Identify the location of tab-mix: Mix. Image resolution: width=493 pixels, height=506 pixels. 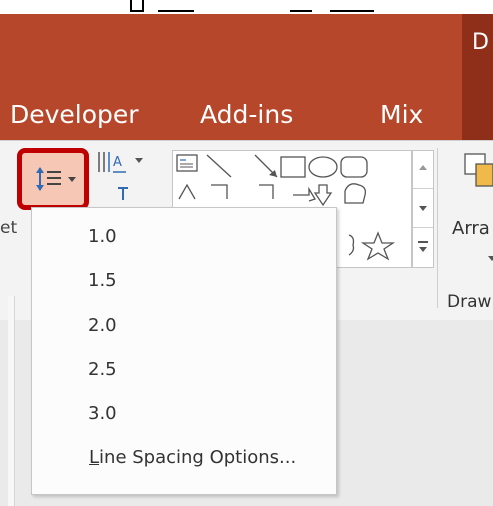
(401, 114).